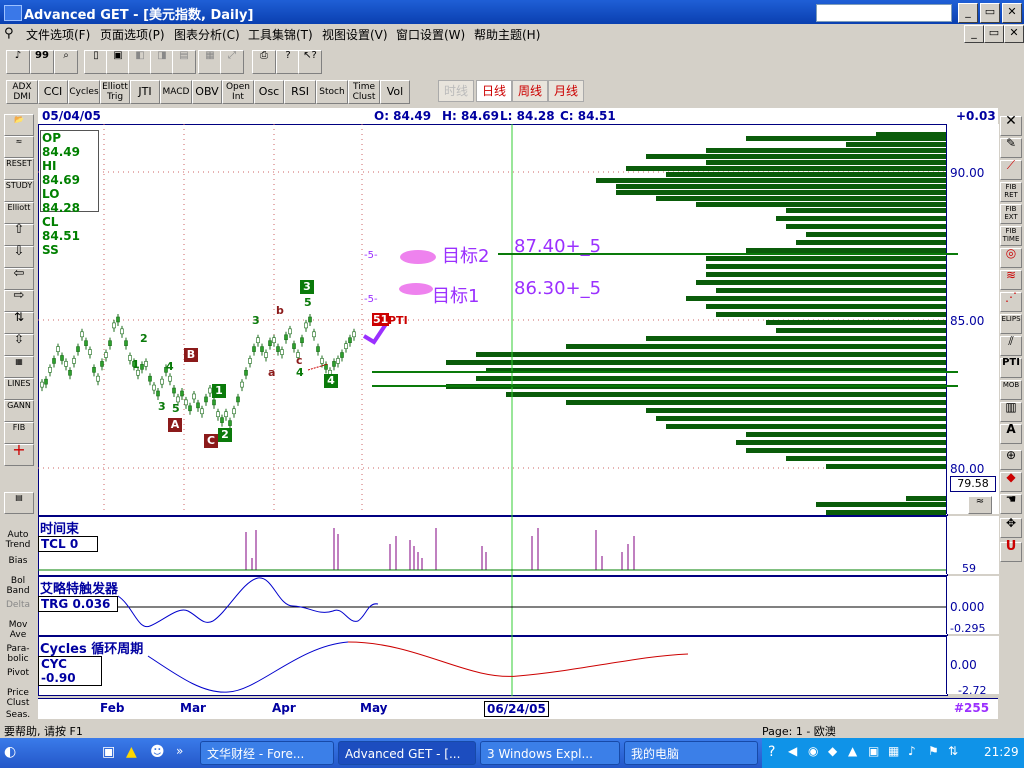 The width and height of the screenshot is (1024, 768). What do you see at coordinates (84, 92) in the screenshot?
I see `indicator-cycles: Cycles` at bounding box center [84, 92].